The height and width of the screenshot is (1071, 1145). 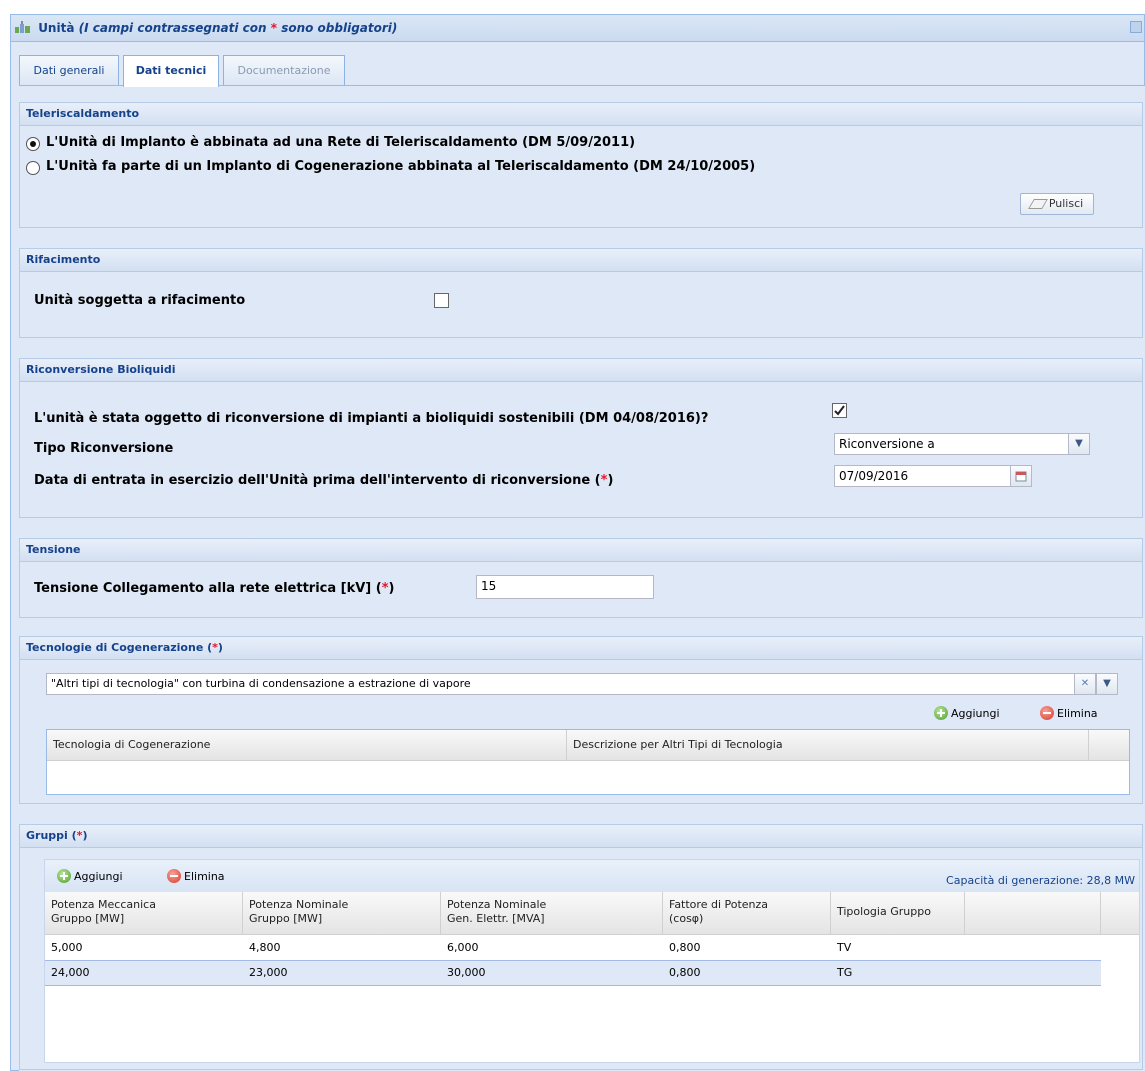 What do you see at coordinates (874, 476) in the screenshot?
I see `data-entrata-value: 07/09/2016` at bounding box center [874, 476].